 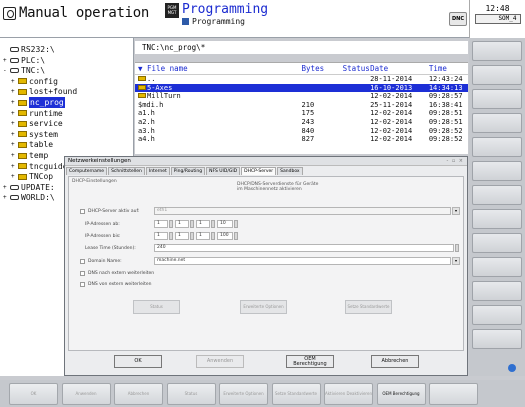 I want to click on file-row: .. 28-11-2014 12:43:24, so click(x=301, y=79).